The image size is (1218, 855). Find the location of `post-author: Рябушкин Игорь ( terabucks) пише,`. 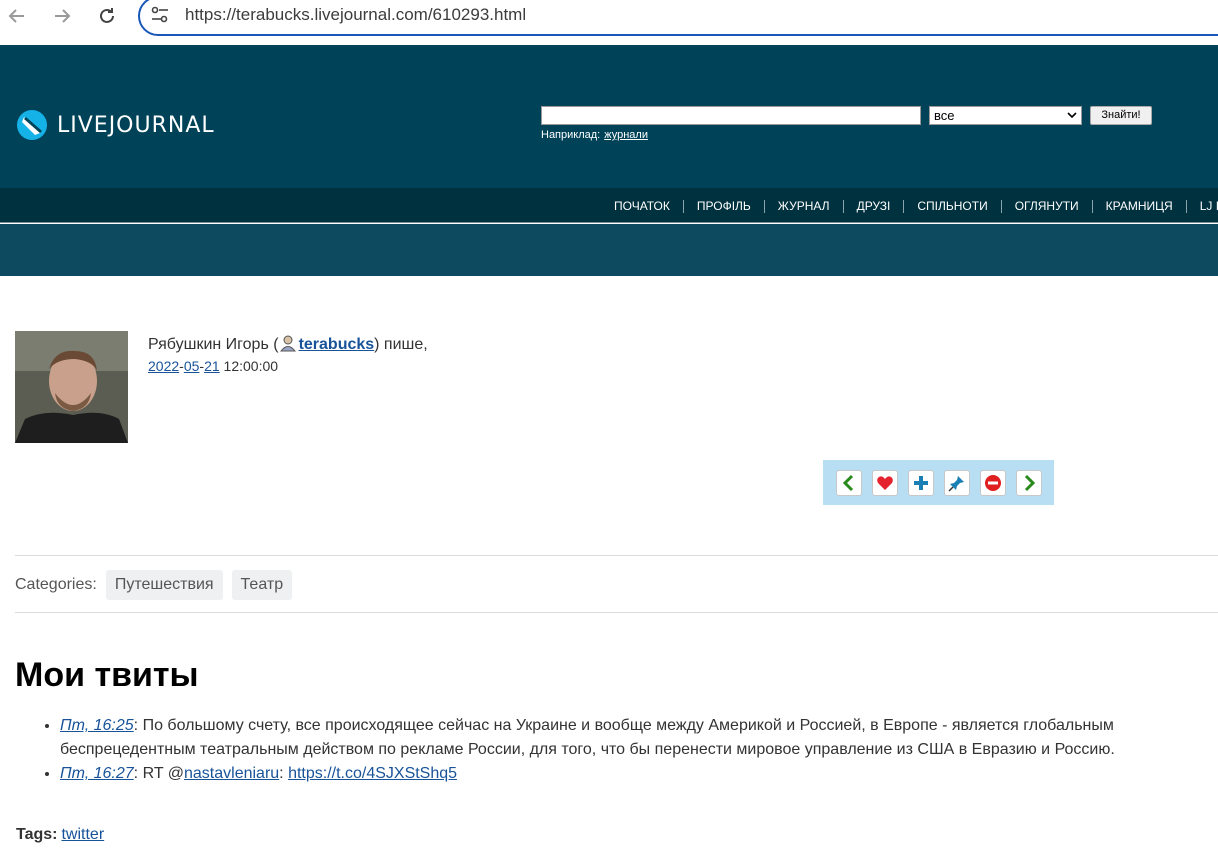

post-author: Рябушкин Игорь ( terabucks) пише, is located at coordinates (288, 344).